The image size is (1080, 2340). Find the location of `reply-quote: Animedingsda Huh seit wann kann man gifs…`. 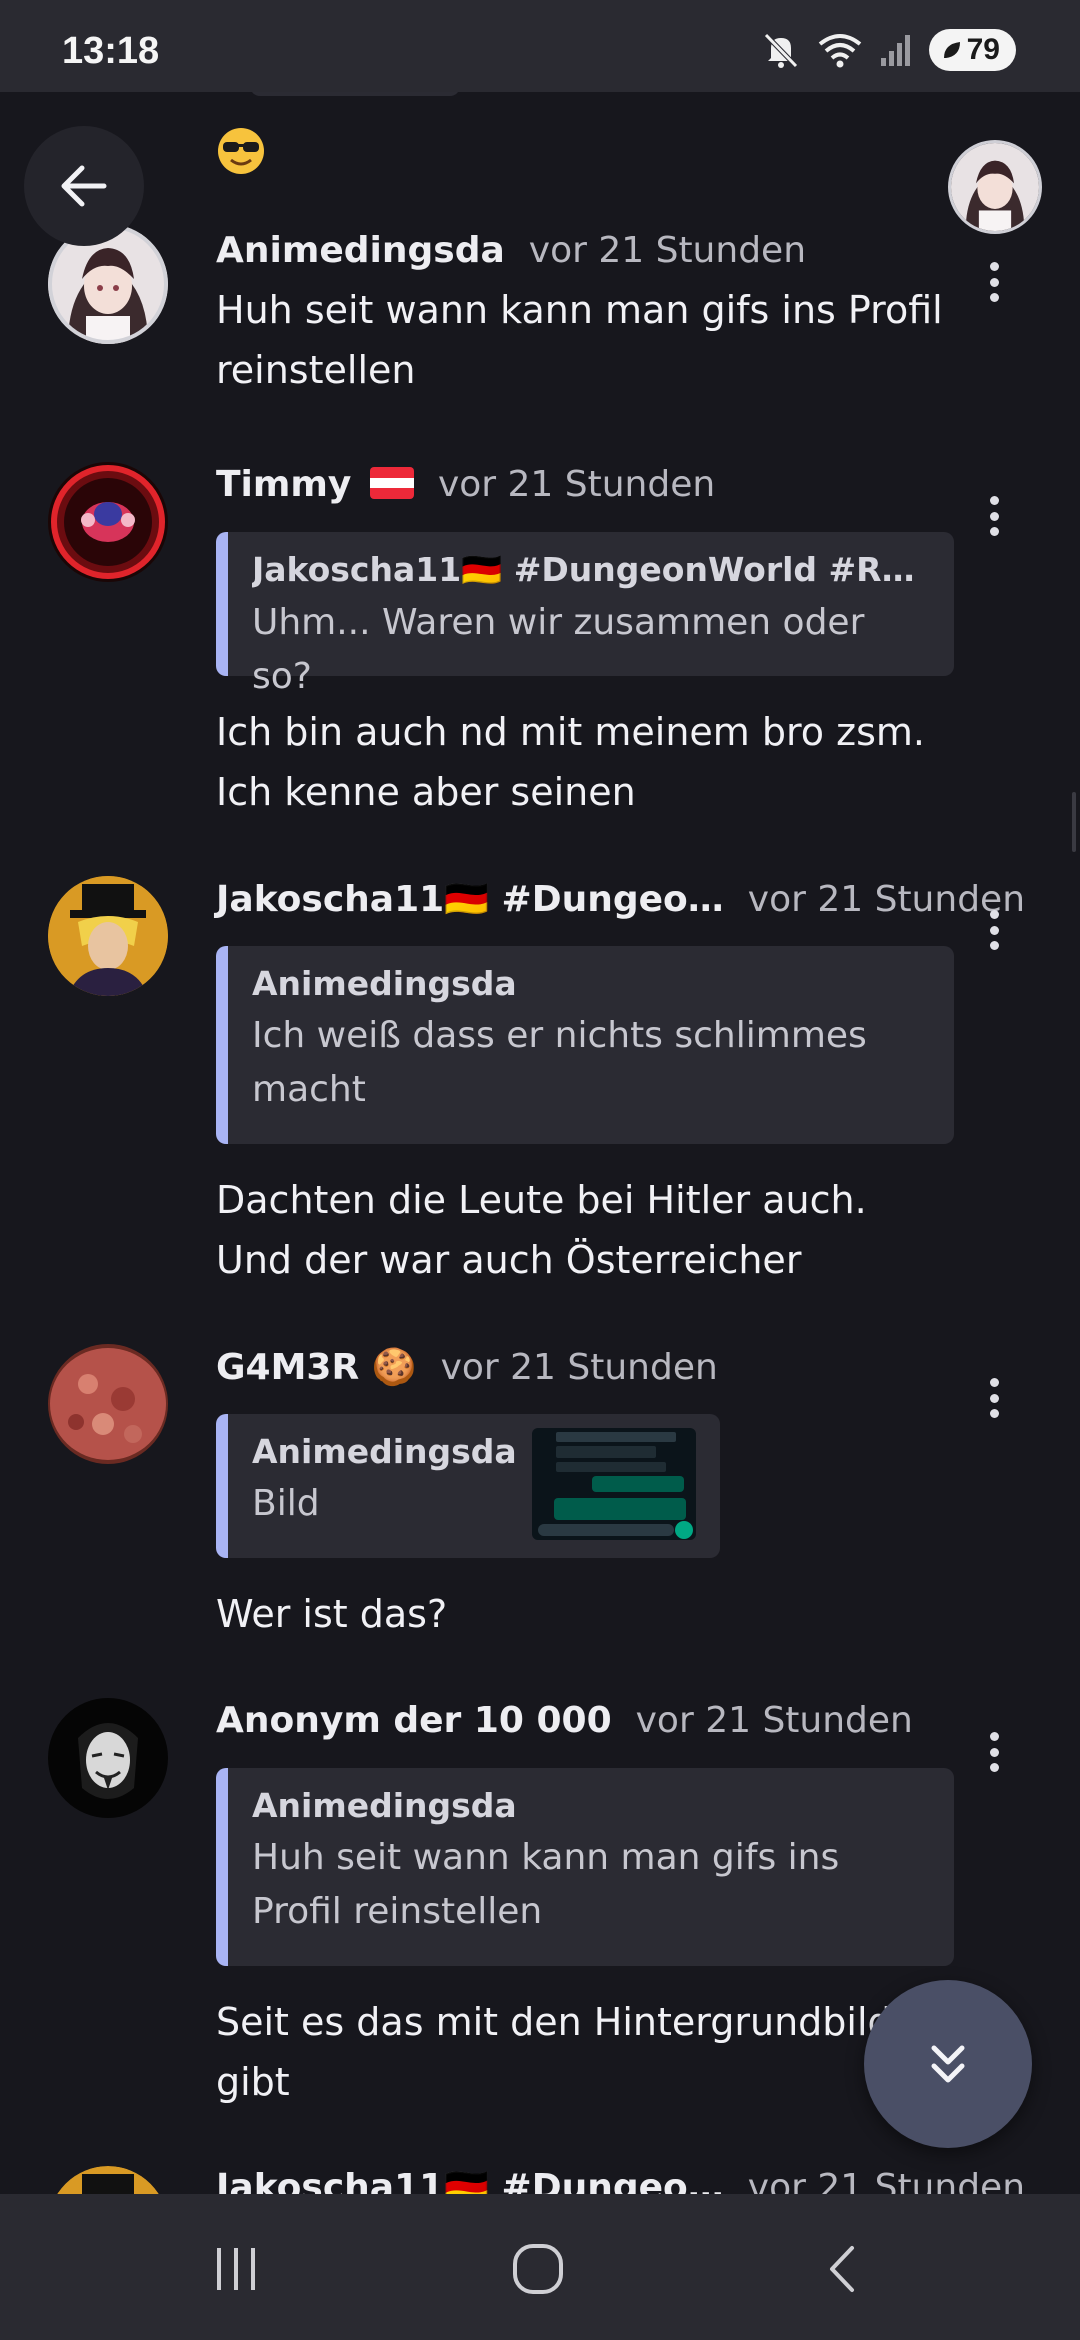

reply-quote: Animedingsda Huh seit wann kann man gifs… is located at coordinates (585, 1867).